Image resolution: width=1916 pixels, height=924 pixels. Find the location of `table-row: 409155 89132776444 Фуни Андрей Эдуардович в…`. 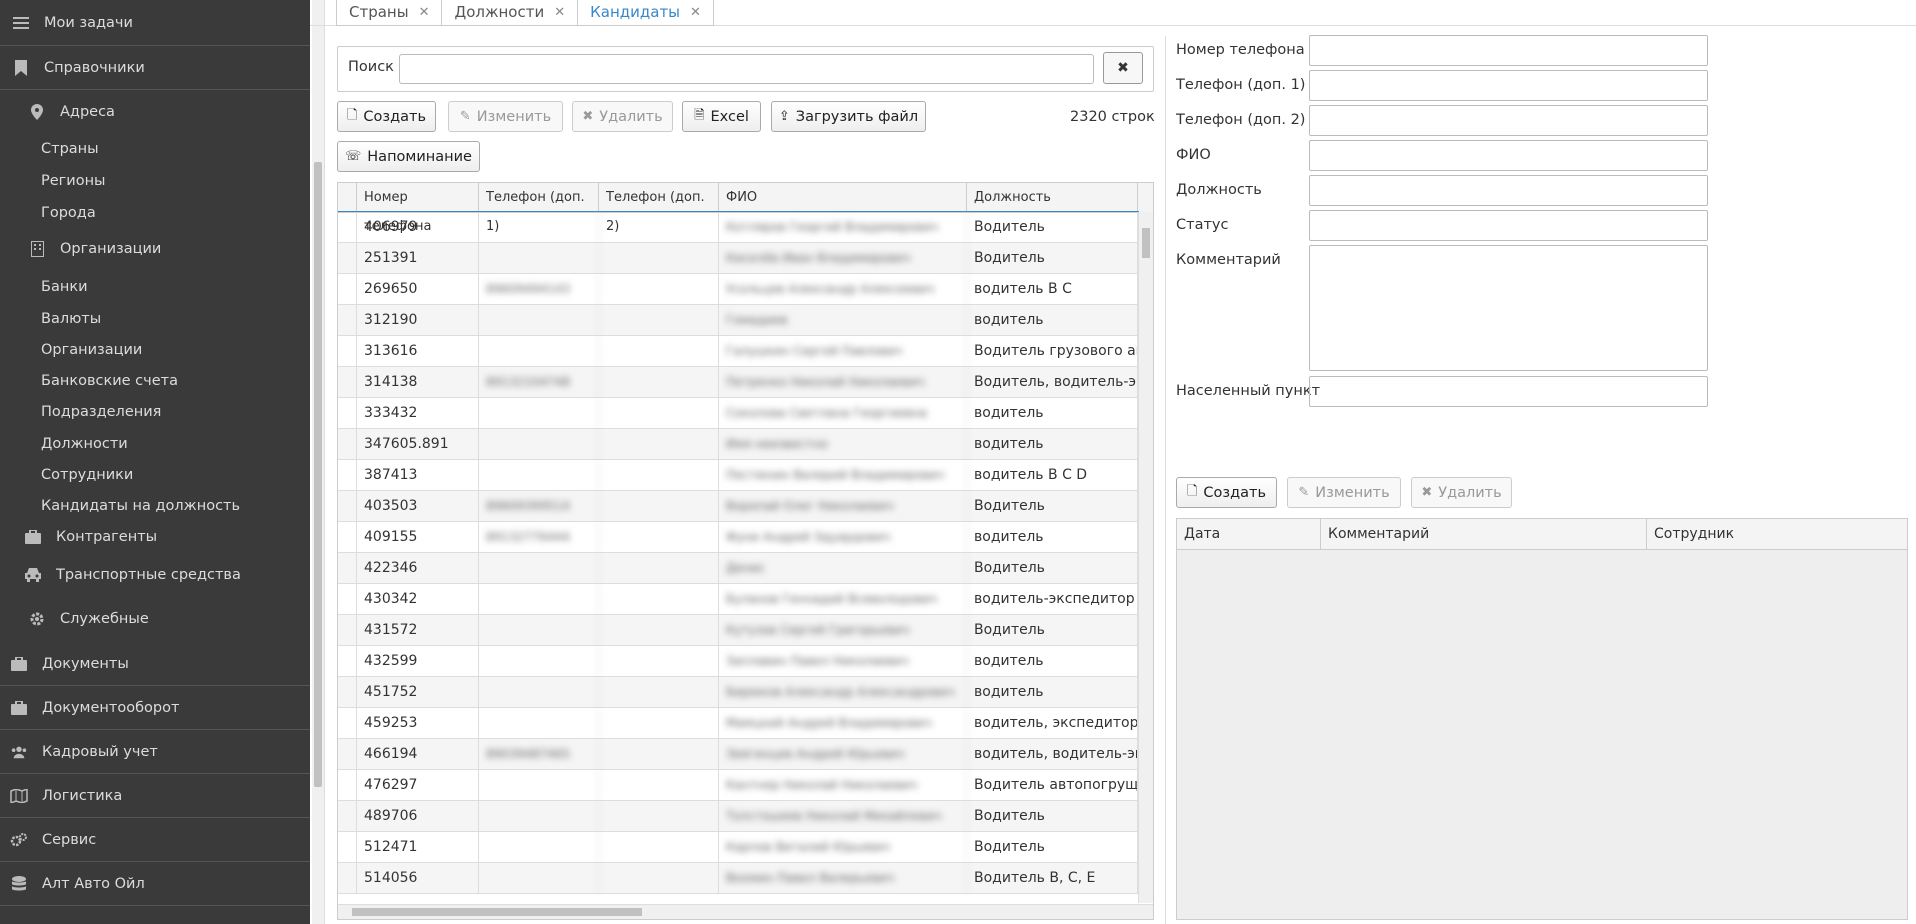

table-row: 409155 89132776444 Фуни Андрей Эдуардович в… is located at coordinates (738, 537).